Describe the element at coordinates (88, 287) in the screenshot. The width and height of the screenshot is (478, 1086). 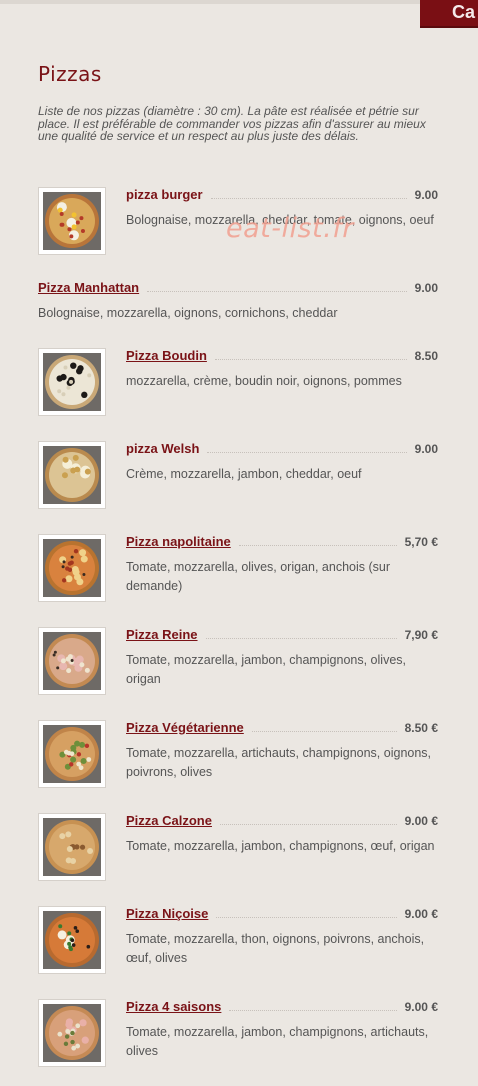
I see `item-name: Pizza Manhattan` at that location.